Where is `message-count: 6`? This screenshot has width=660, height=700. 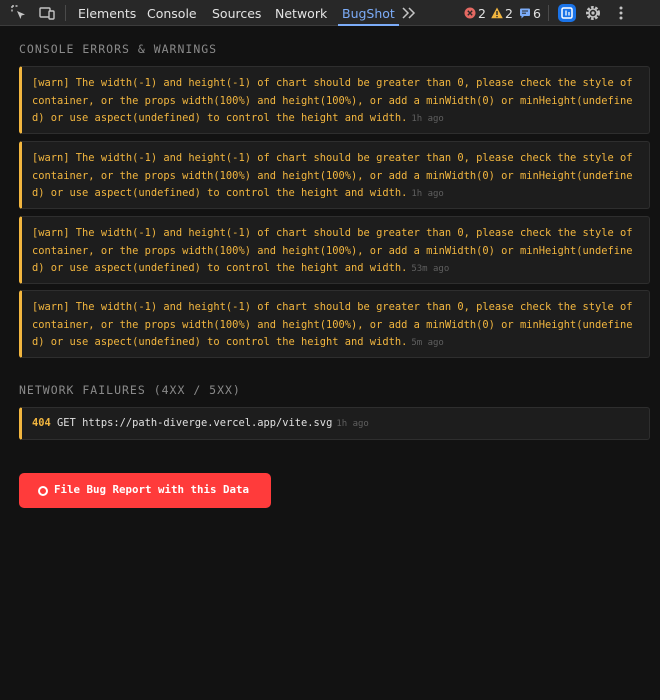
message-count: 6 is located at coordinates (537, 13).